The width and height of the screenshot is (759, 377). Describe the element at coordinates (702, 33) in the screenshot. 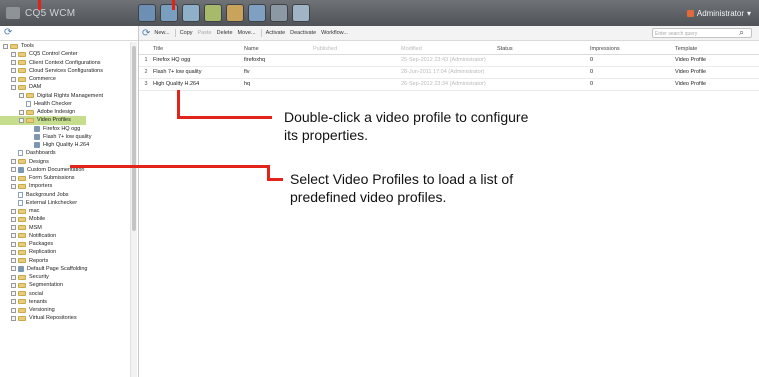

I see `search-input: Enter search query` at that location.